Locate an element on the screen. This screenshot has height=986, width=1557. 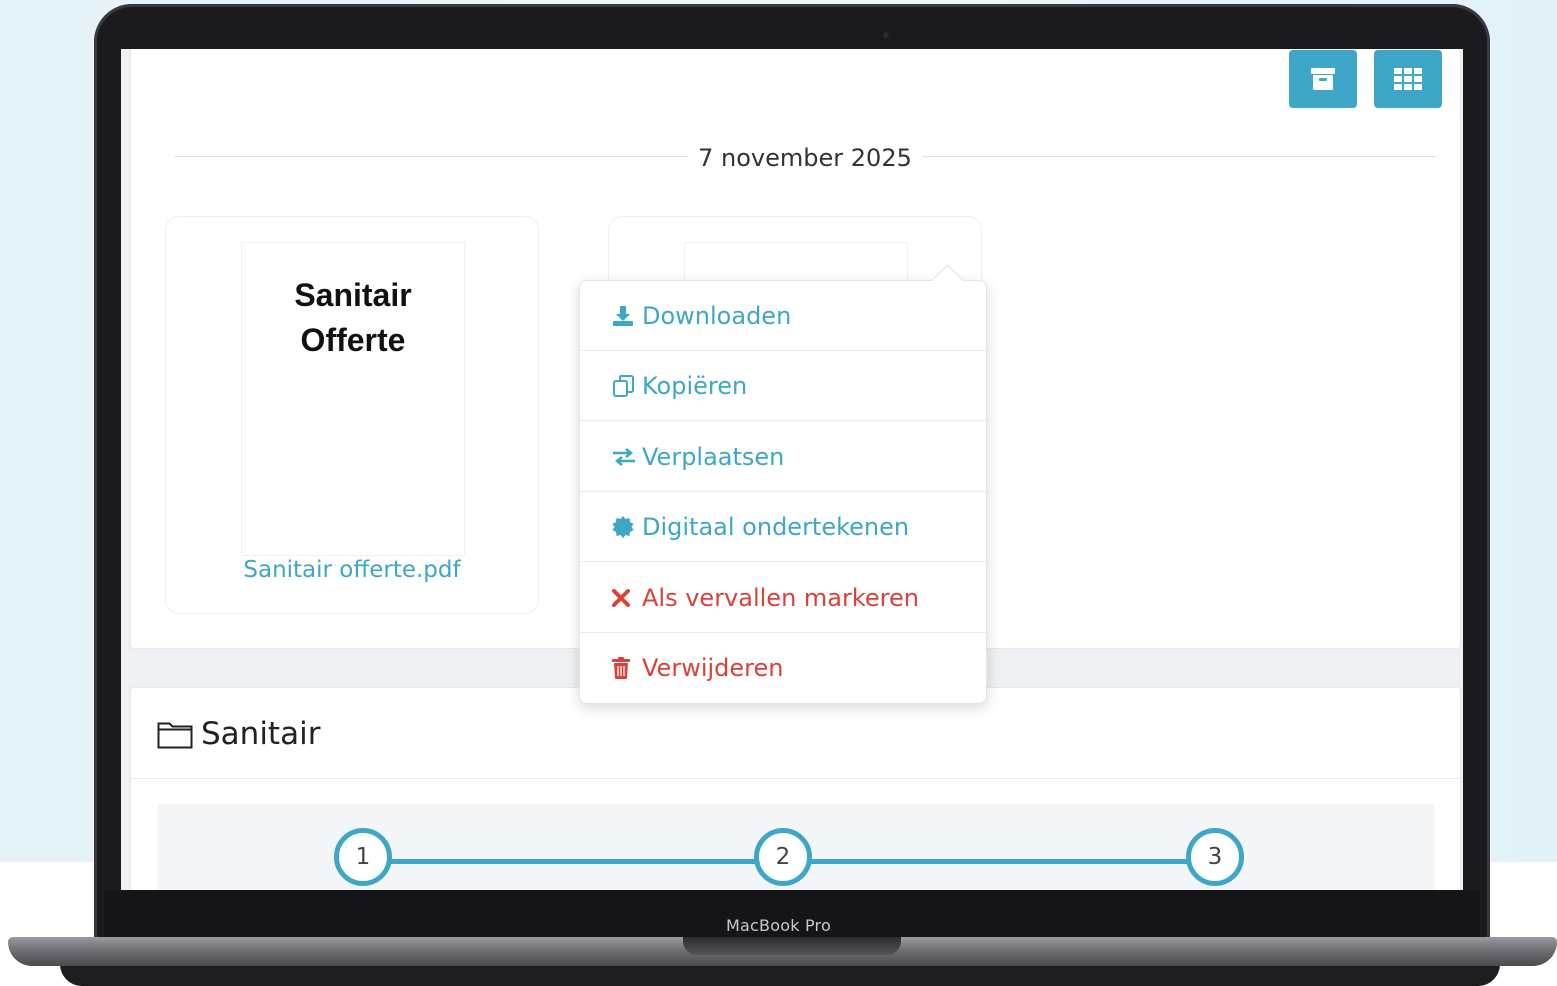
folder-title: Sanitair is located at coordinates (261, 734).